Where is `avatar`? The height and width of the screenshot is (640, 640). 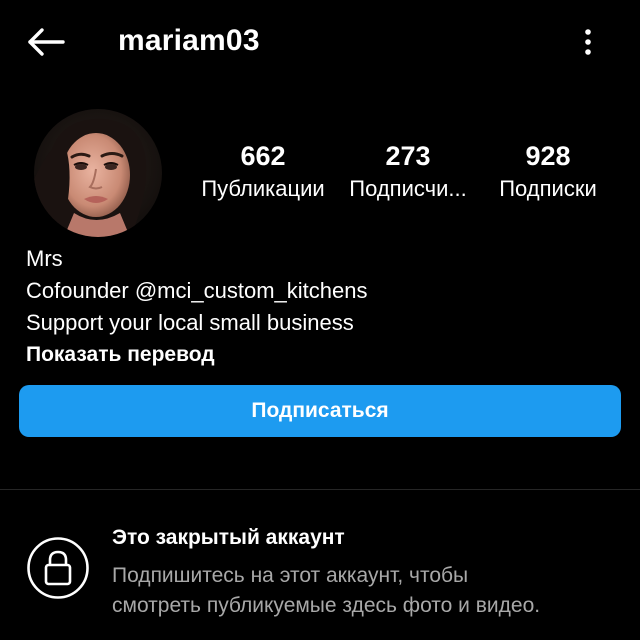
avatar is located at coordinates (98, 173).